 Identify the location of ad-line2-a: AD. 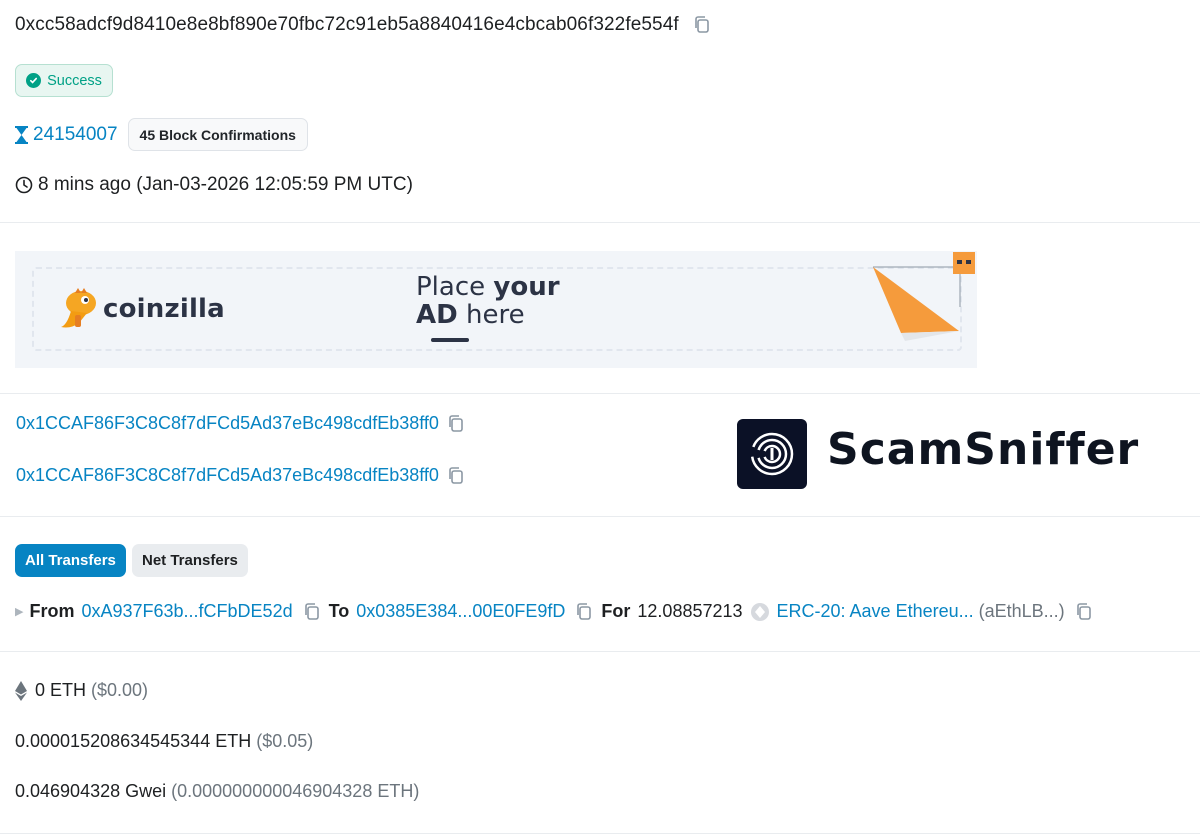
(437, 315).